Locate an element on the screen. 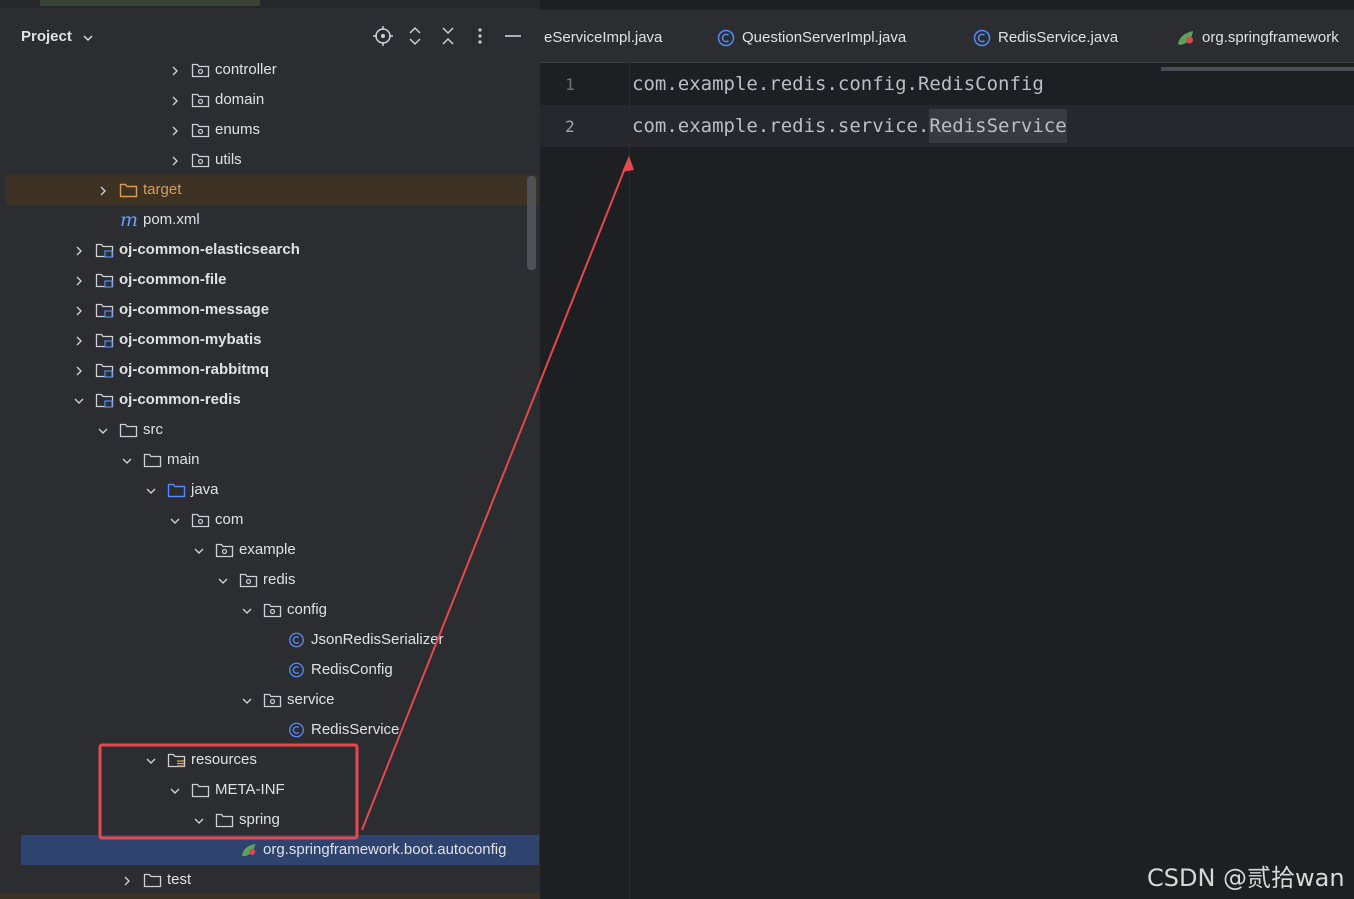 Image resolution: width=1354 pixels, height=899 pixels. svg-text: m is located at coordinates (129, 220).